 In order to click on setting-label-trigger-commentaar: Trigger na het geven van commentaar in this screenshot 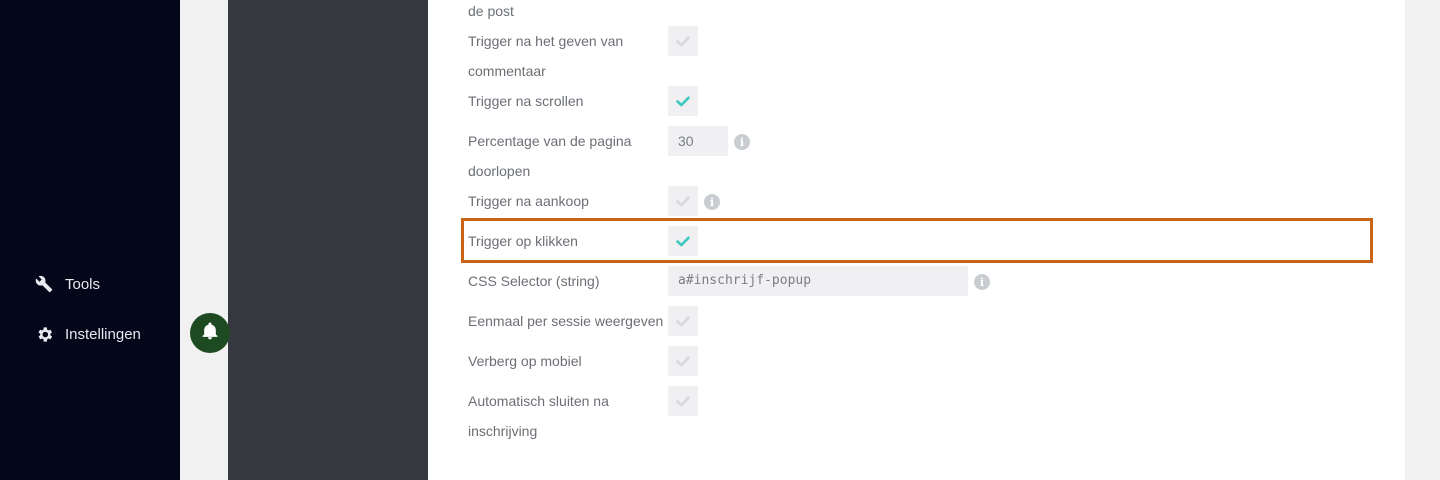, I will do `click(546, 56)`.